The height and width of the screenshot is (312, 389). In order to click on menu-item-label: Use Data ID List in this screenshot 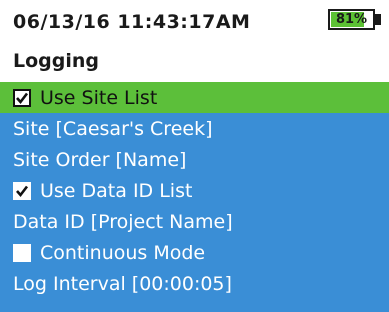, I will do `click(116, 190)`.